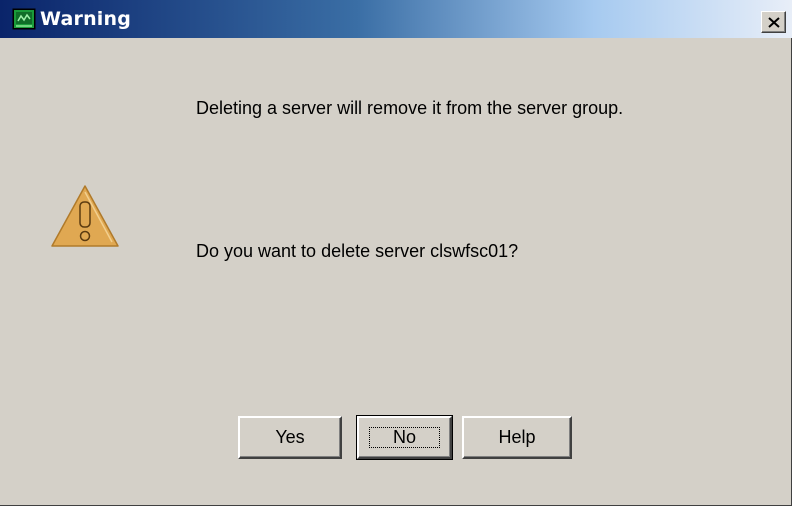 The width and height of the screenshot is (792, 506). I want to click on message-line-2: Do you want to delete server clswfsc01?, so click(357, 251).